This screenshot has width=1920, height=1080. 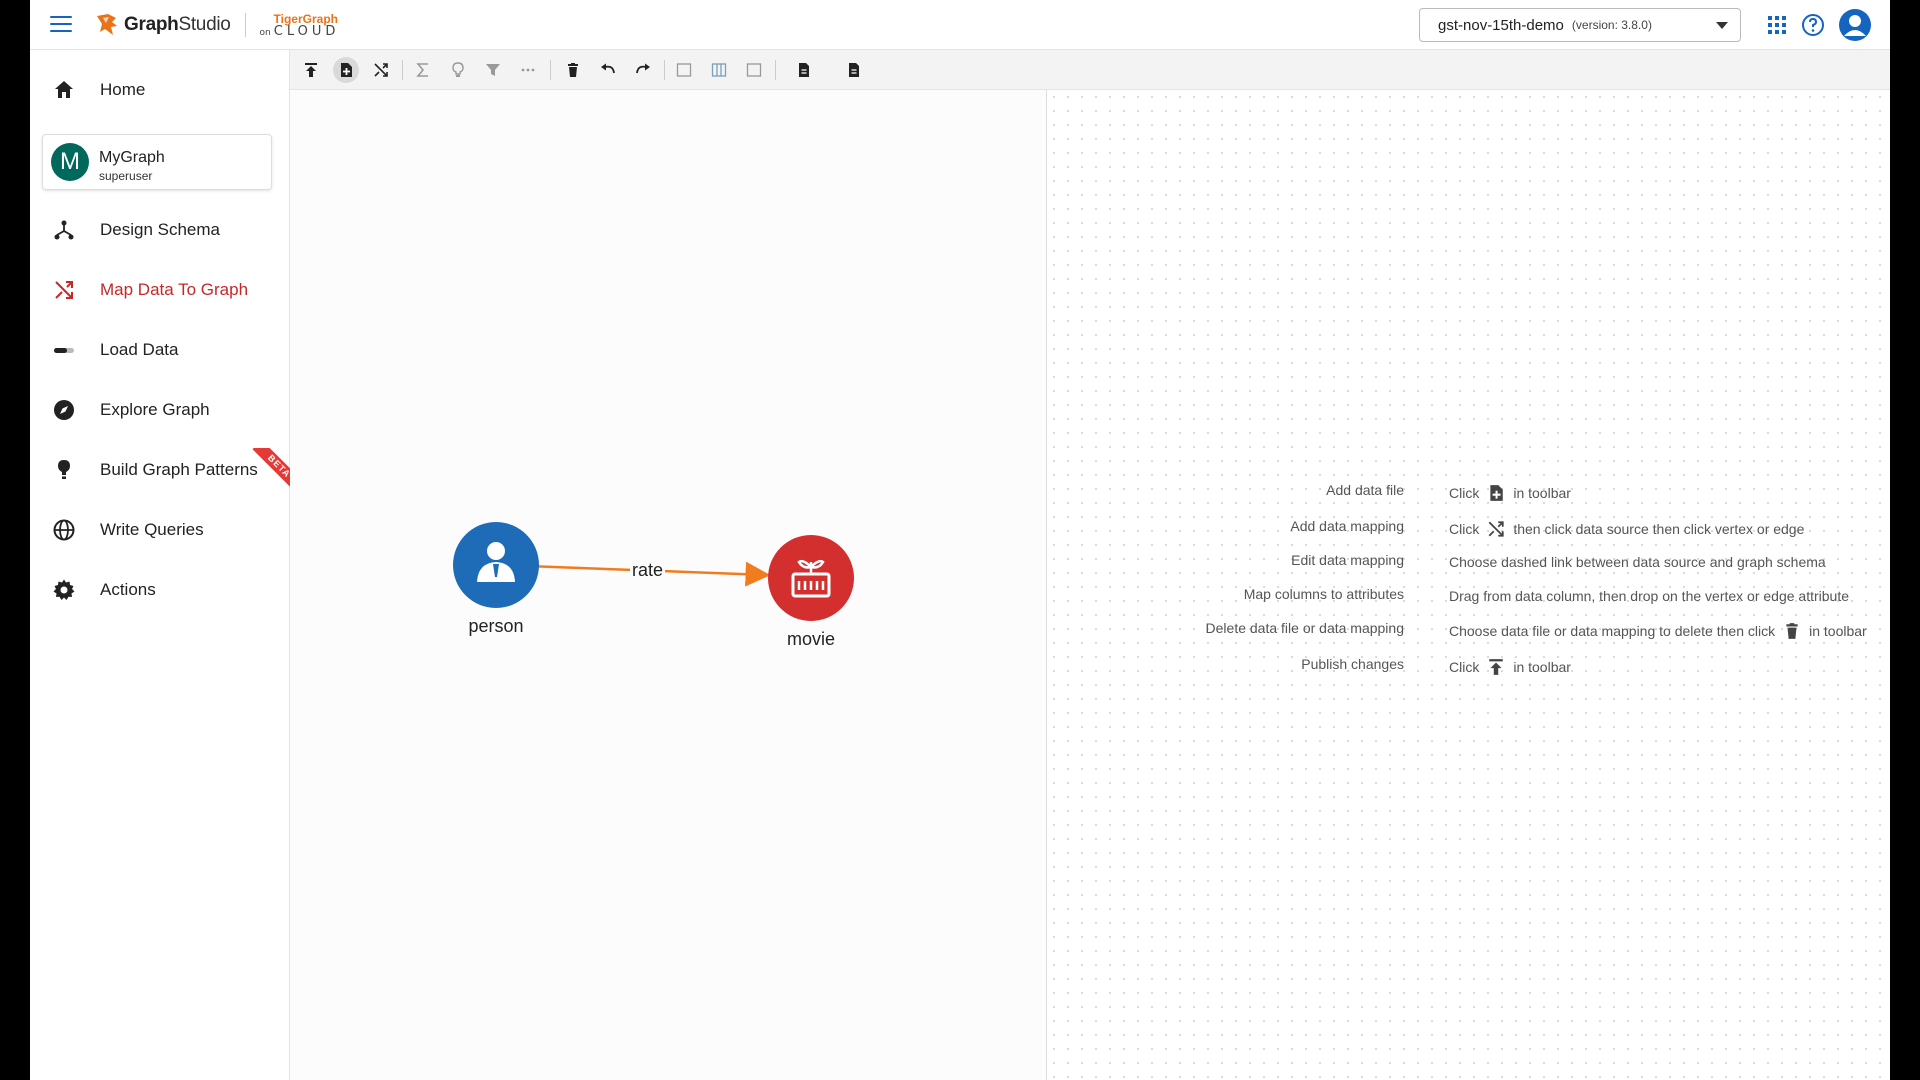 I want to click on undo-button, so click(x=608, y=70).